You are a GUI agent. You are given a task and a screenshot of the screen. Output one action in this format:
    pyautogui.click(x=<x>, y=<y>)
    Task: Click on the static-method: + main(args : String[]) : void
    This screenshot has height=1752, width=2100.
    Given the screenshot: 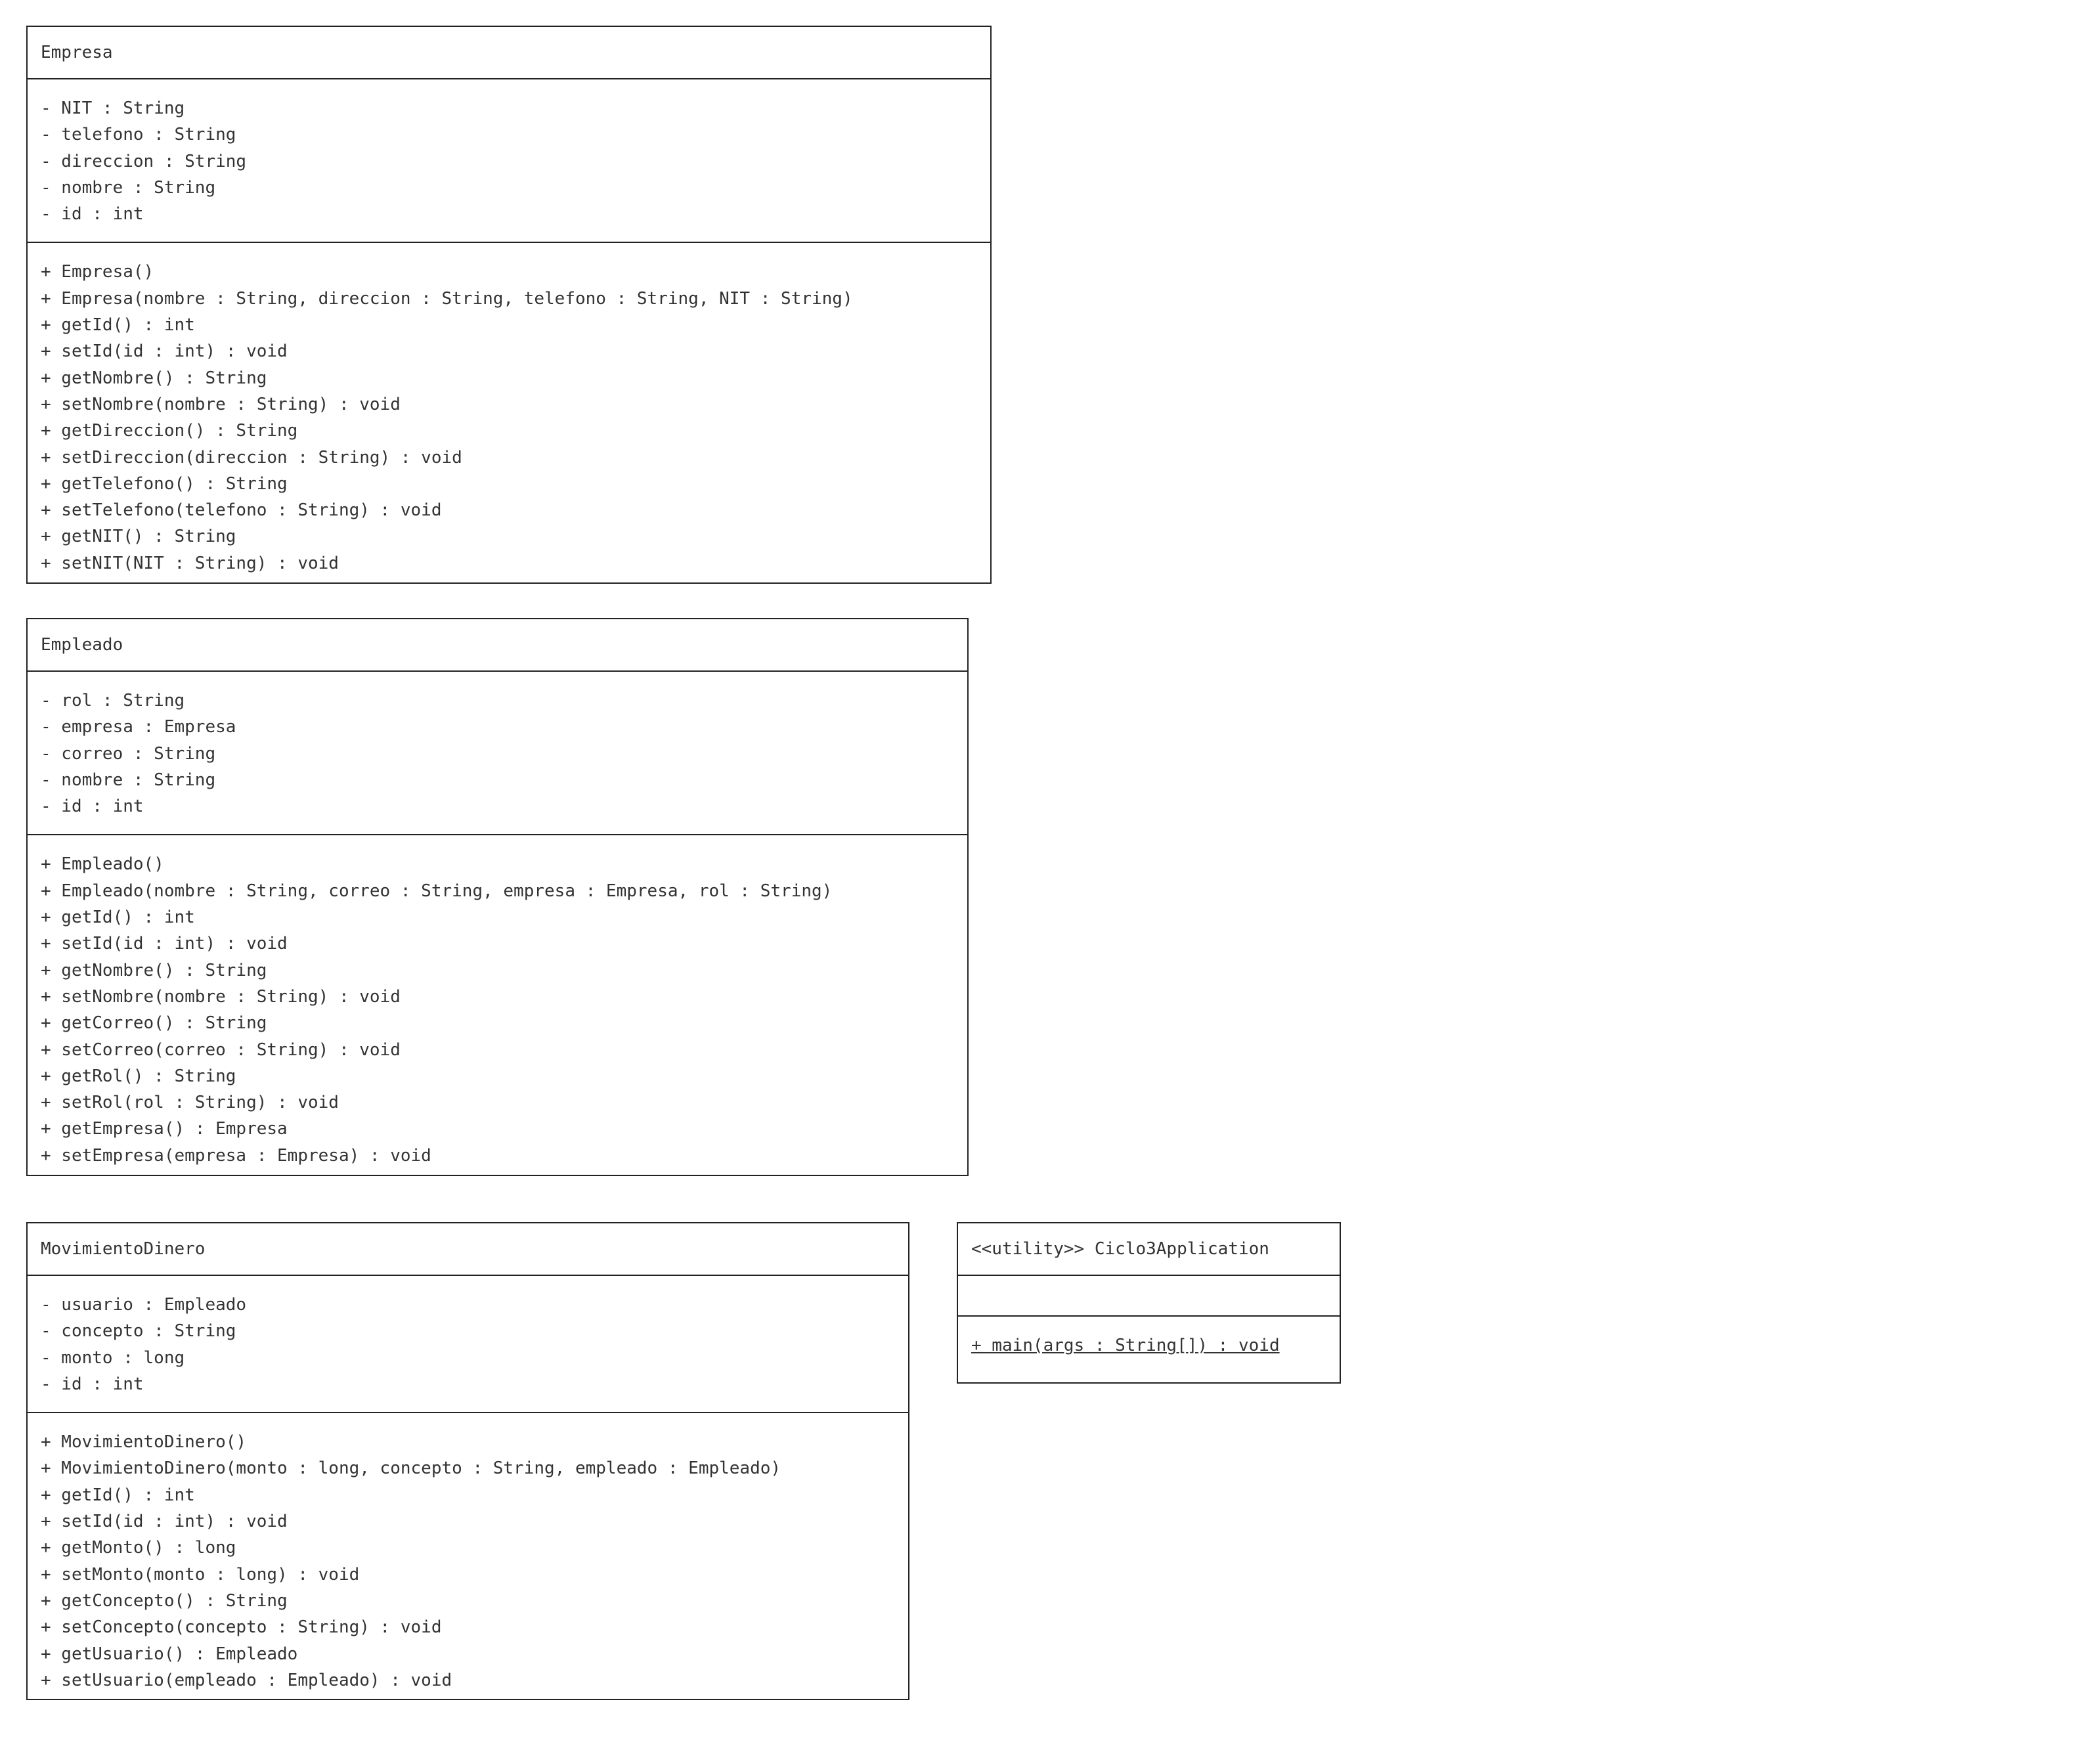 What is the action you would take?
    pyautogui.click(x=1125, y=1345)
    